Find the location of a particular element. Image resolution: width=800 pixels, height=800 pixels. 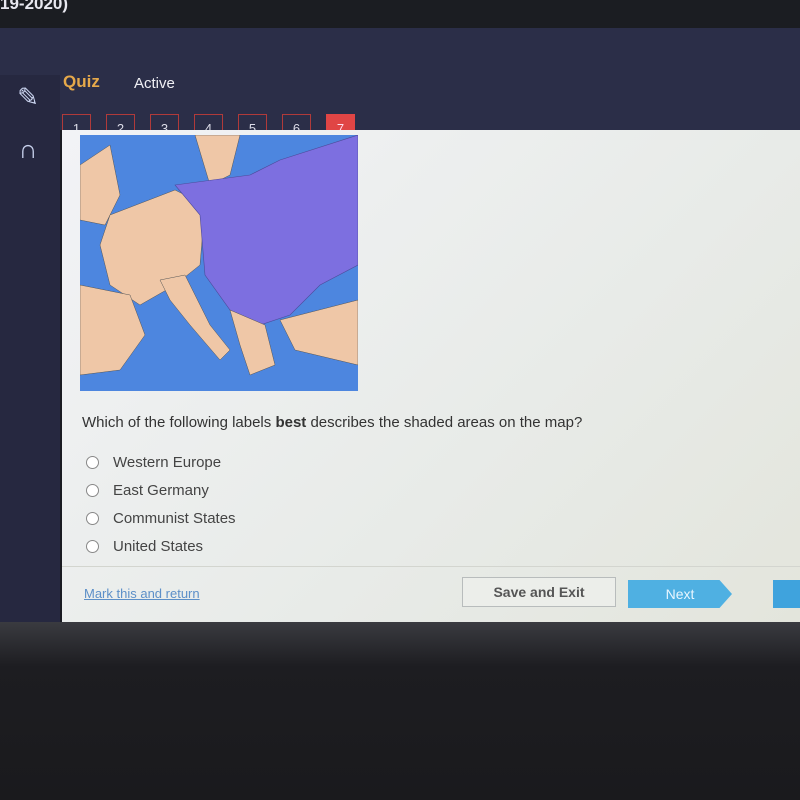

answer-option: Western Europe is located at coordinates (161, 462).